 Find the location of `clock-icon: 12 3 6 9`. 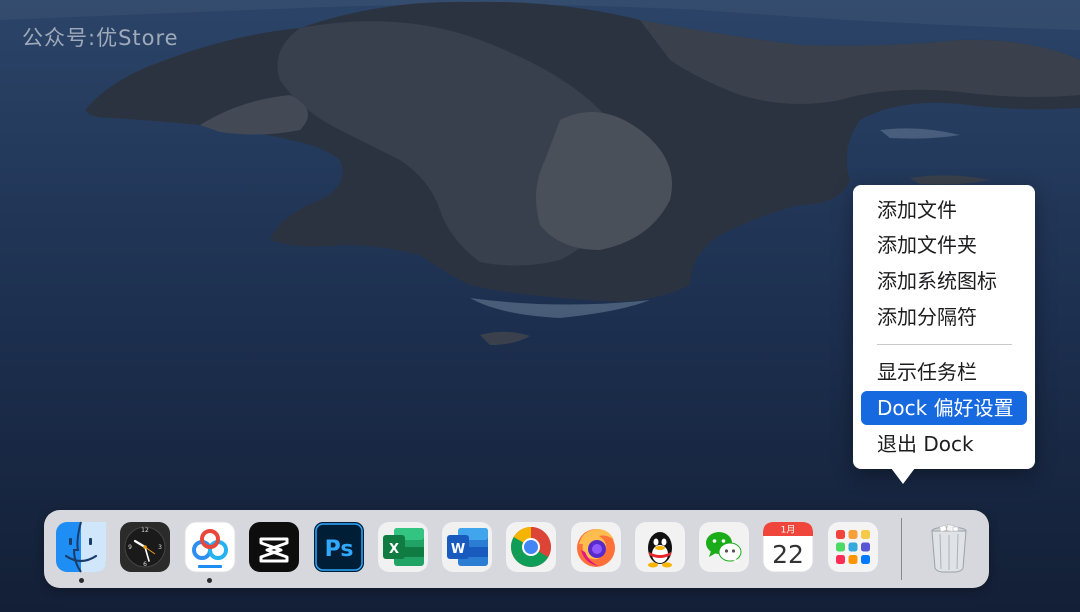

clock-icon: 12 3 6 9 is located at coordinates (145, 547).